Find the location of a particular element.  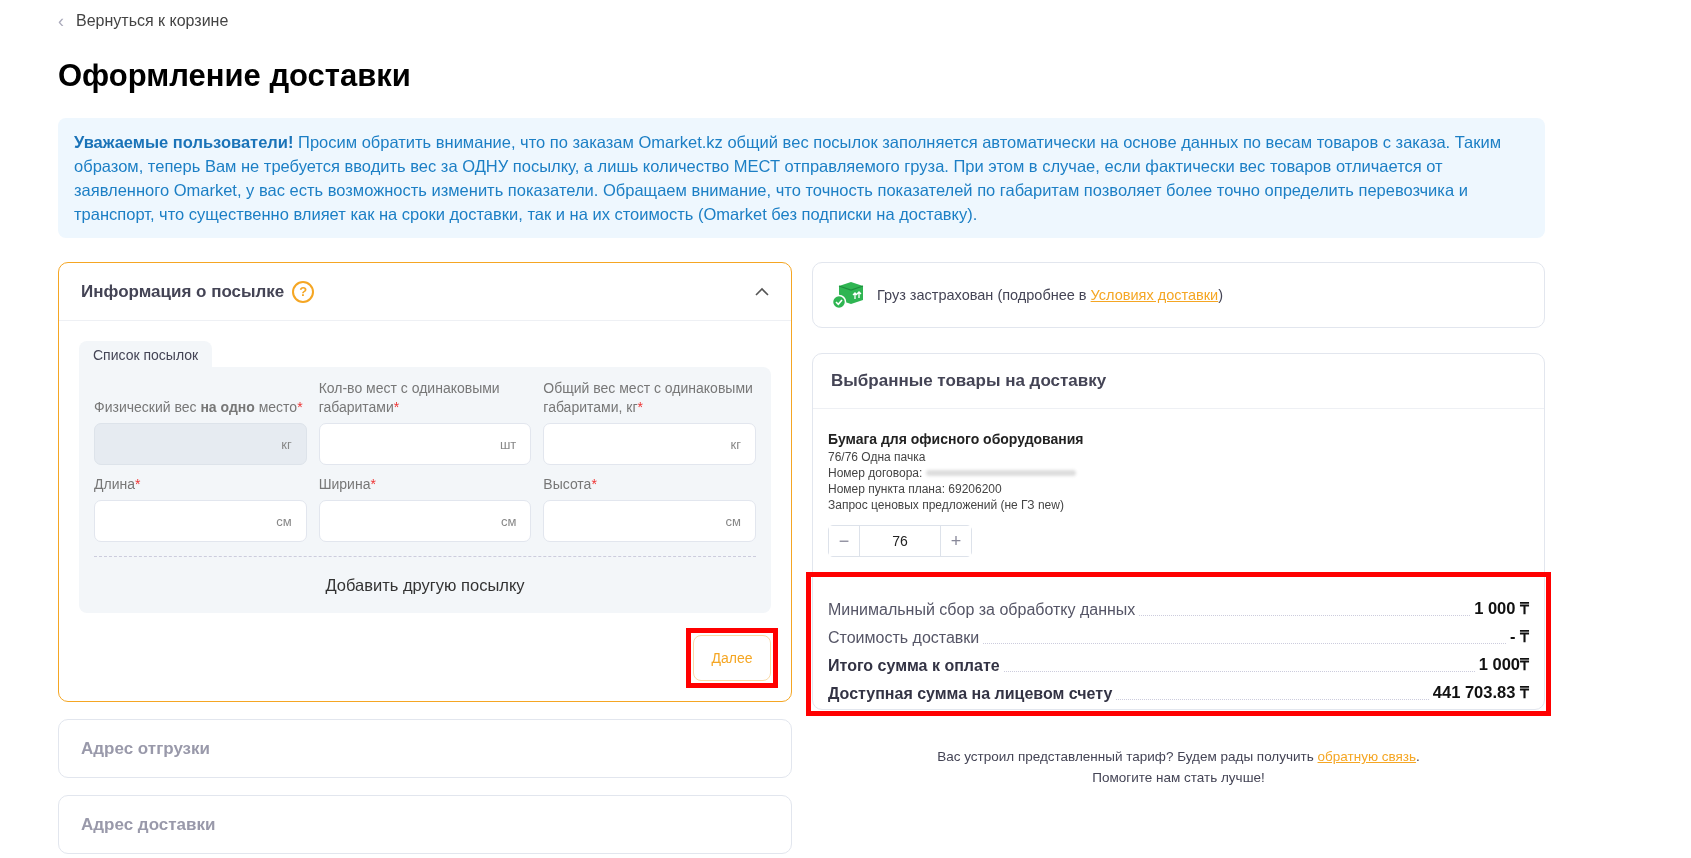

notice-text: Уважаемые пользователи! Просим обратить внимание, что по заказам Omarket.kz общий вес посылок заполняется автоматически на основе данных по весам товаров с заказа. Таким образом, теперь Вам не требуется вводить вес за ОДНУ посылку, а лишь количество МЕСТ отправляемого груза. При этом в случае, если фактически вес товаров отличается от заявленного Omarket, у вас есть возможность изменить показатели. Обращаем внимание, что точность показателей по габаритам позволяет более точно определить перевозчика и транспорт, что существенно влияет как на сроки доставки, так и на их стоимость (Omarket без подписки на доставку). is located at coordinates (801, 178).